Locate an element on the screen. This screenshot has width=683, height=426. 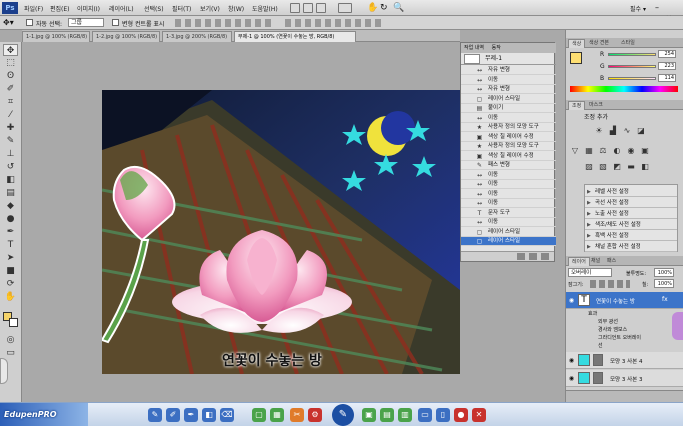
brightness-icon: ☀ is located at coordinates (599, 131).